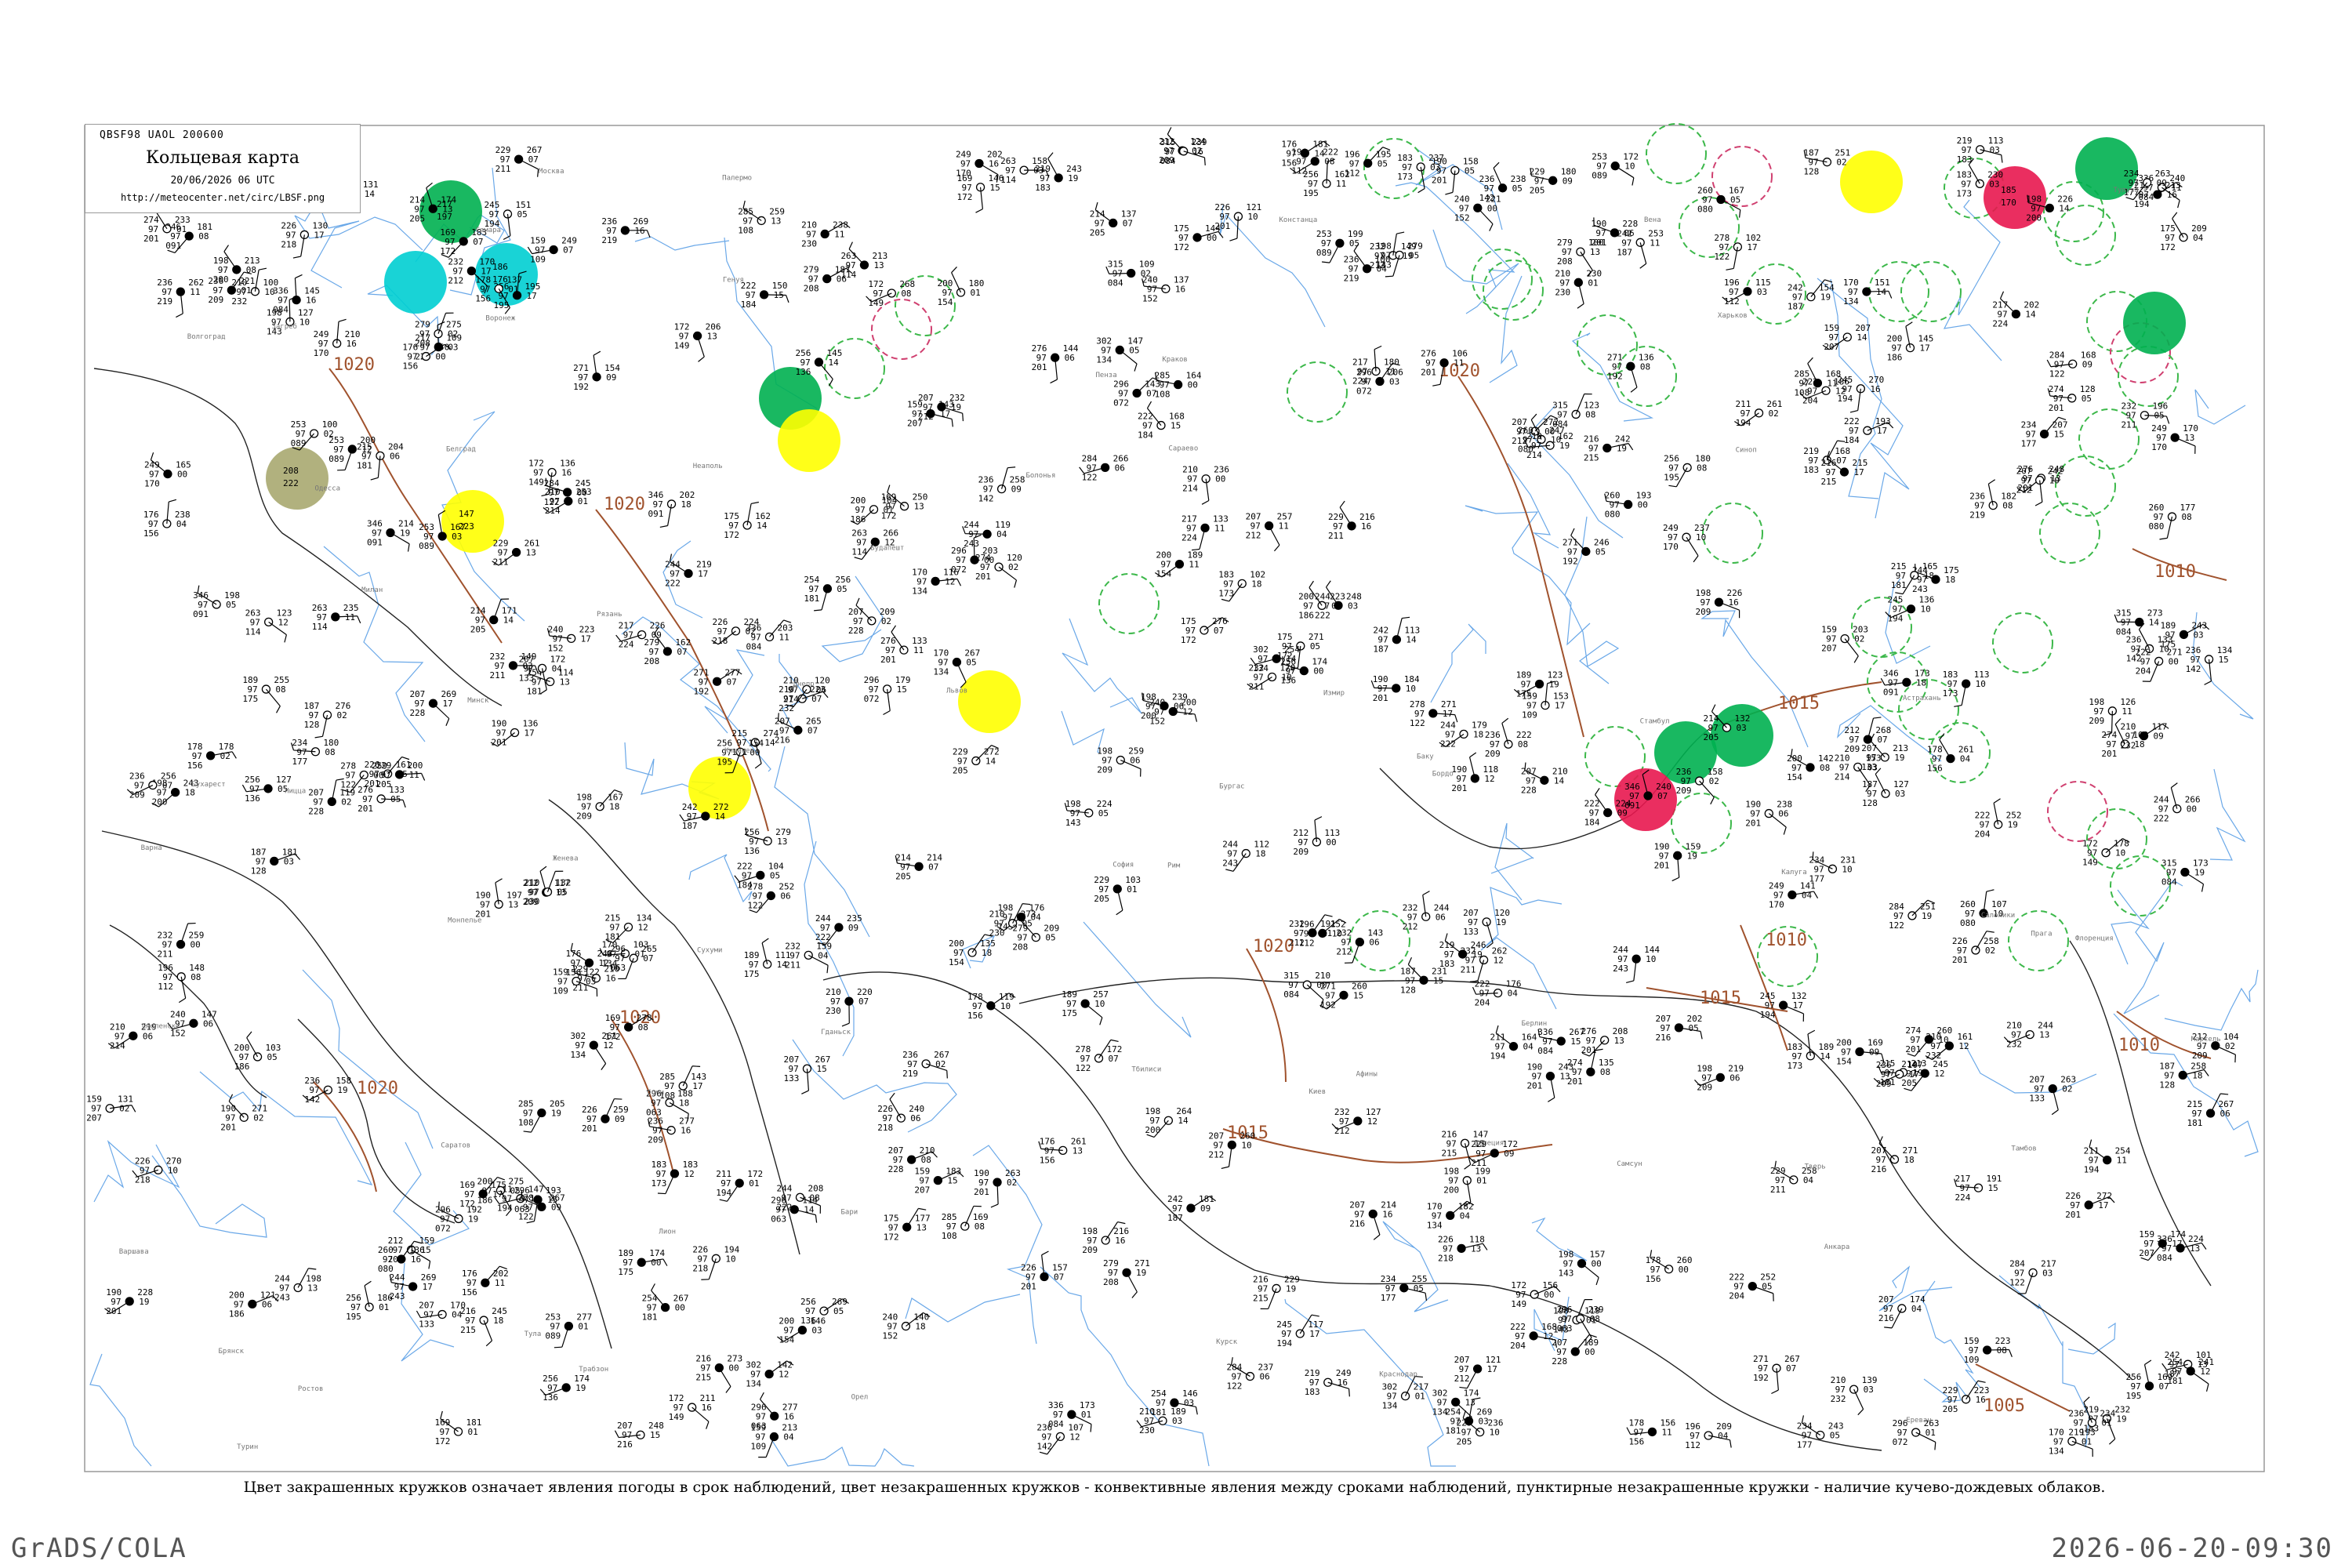 The height and width of the screenshot is (1568, 2352). What do you see at coordinates (222, 197) in the screenshot?
I see `source-url: http://meteocenter.net/circ/LBSF.png` at bounding box center [222, 197].